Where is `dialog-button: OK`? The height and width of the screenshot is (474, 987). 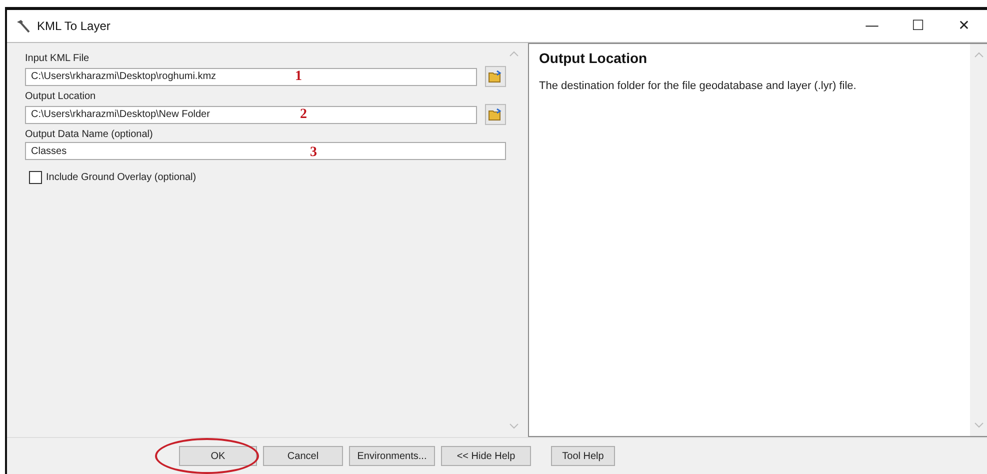
dialog-button: OK is located at coordinates (218, 456).